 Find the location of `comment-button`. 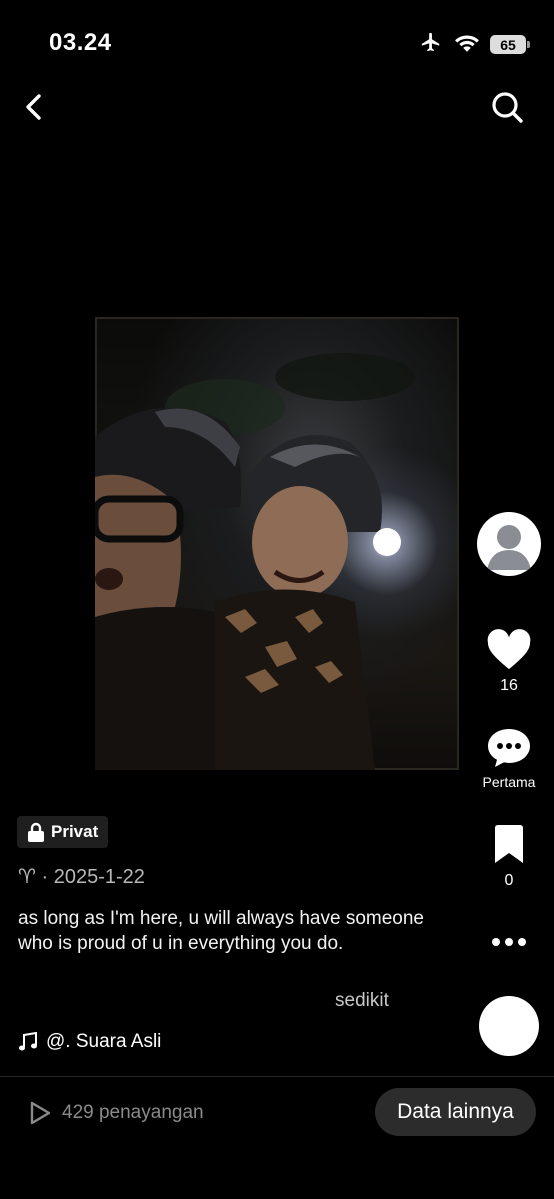

comment-button is located at coordinates (509, 748).